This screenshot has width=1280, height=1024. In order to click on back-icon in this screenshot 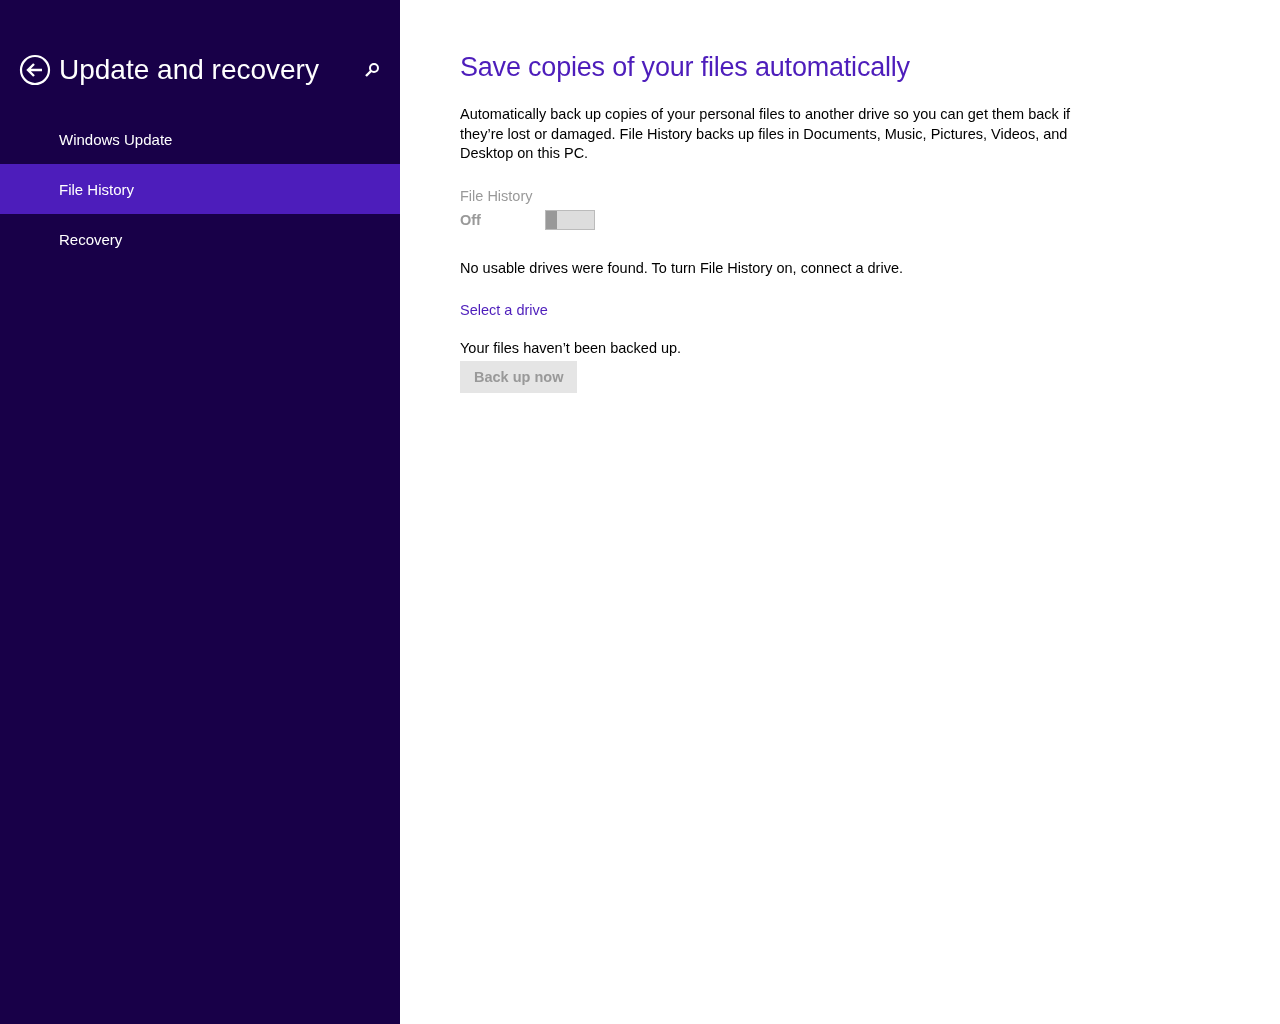, I will do `click(35, 70)`.